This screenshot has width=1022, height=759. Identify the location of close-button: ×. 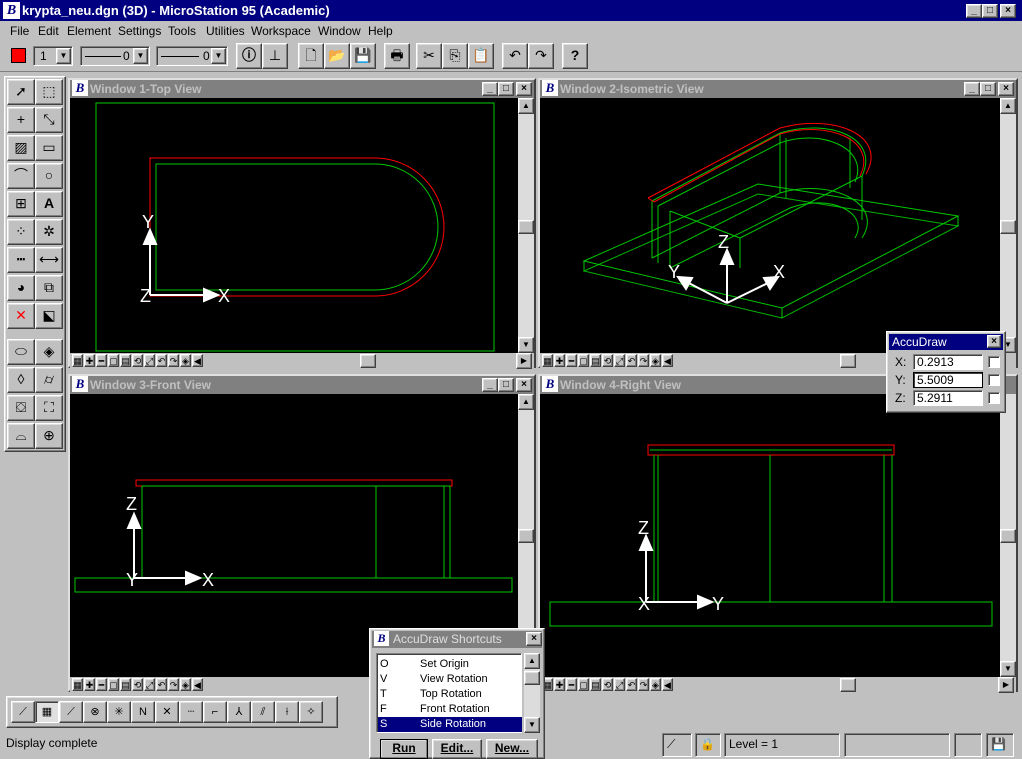
(1008, 11).